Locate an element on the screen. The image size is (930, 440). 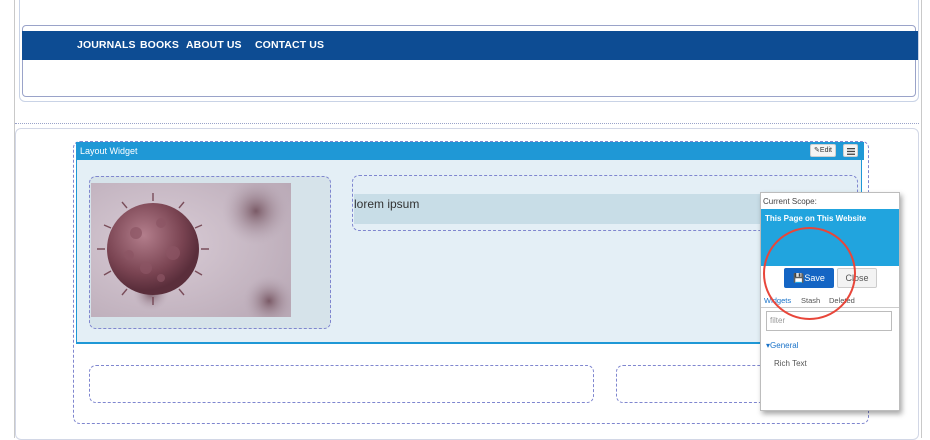
hamburger-icon is located at coordinates (851, 151).